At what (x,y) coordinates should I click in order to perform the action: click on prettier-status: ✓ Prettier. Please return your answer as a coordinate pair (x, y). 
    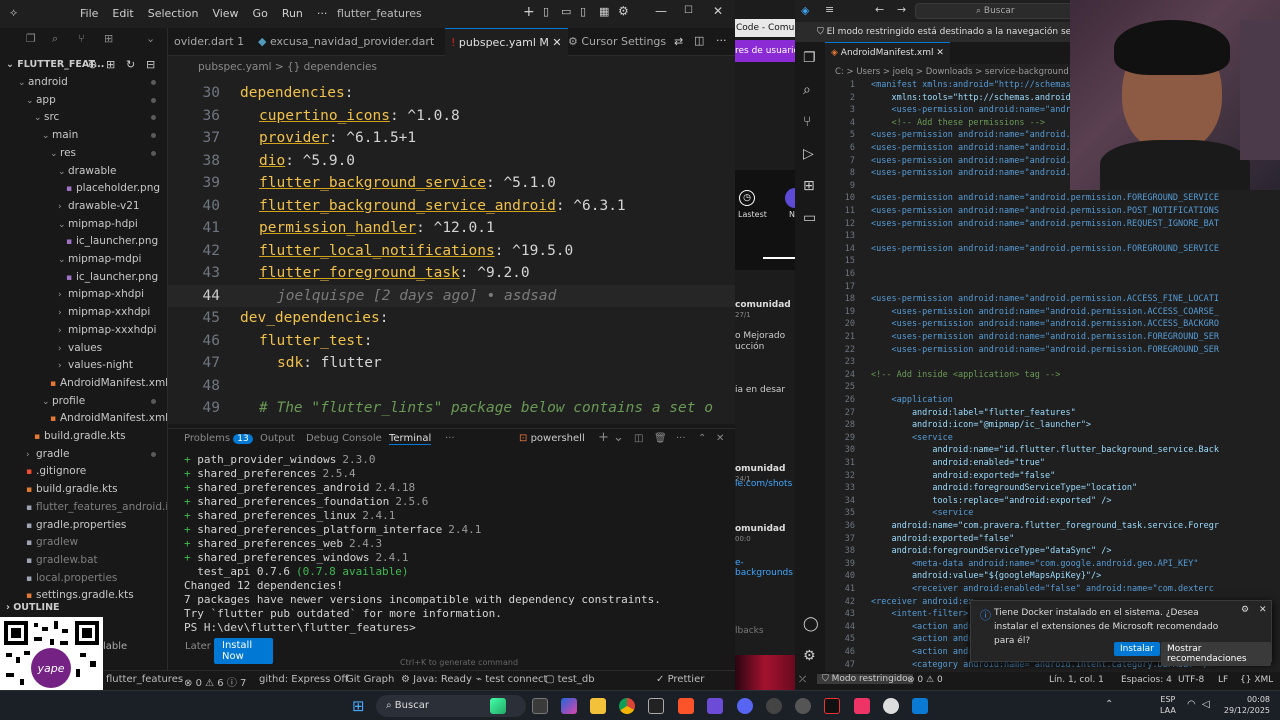
    Looking at the image, I should click on (680, 679).